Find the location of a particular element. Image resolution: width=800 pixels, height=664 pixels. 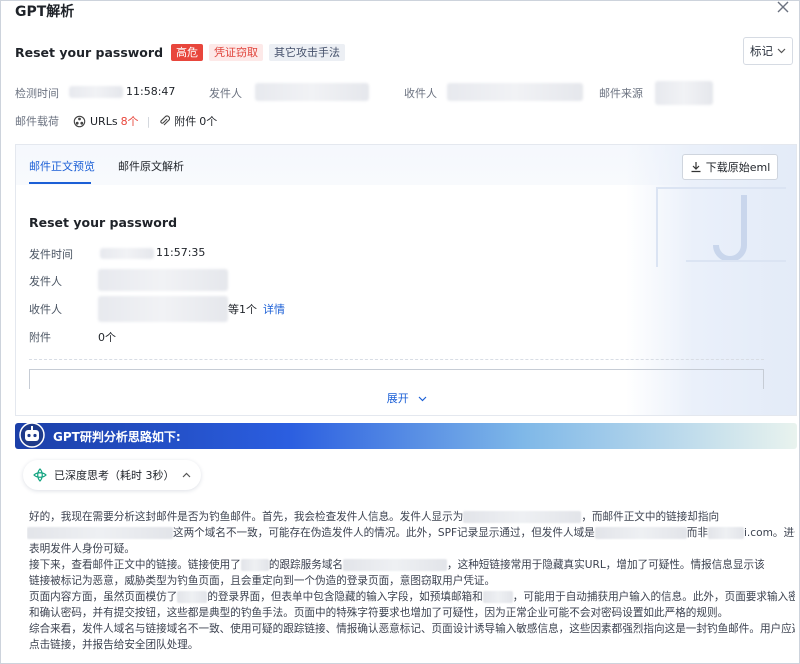

analysis-text: 而非 is located at coordinates (697, 533).